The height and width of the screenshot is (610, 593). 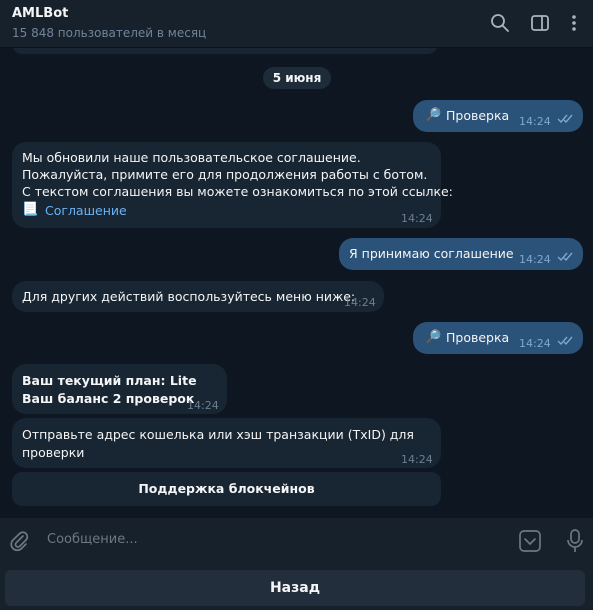 What do you see at coordinates (19, 541) in the screenshot?
I see `attach-icon` at bounding box center [19, 541].